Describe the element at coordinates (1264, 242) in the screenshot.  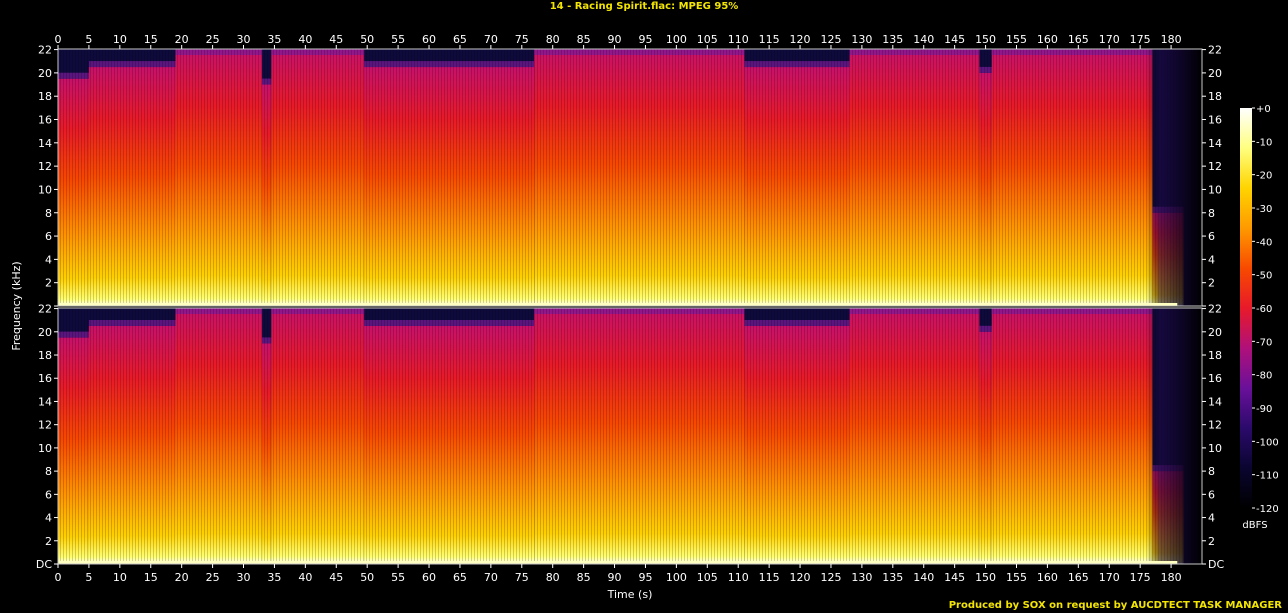
I see `colorbar-tick-label: -40` at that location.